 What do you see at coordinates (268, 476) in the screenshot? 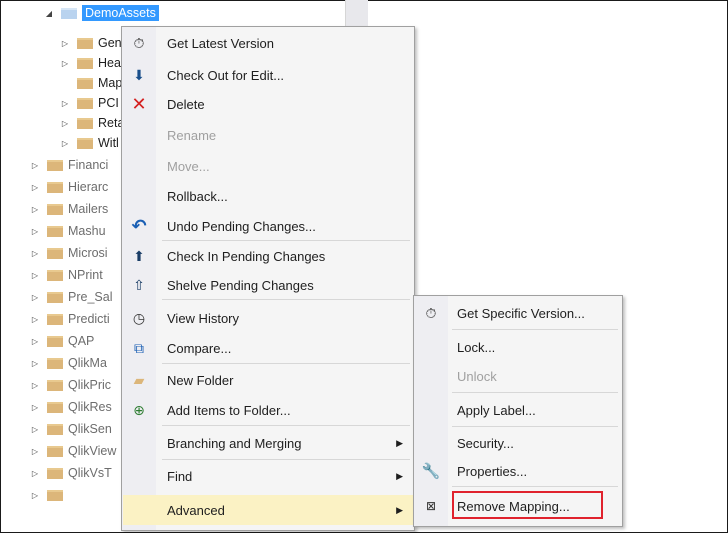
I see `menu-item-find: Find ▶` at bounding box center [268, 476].